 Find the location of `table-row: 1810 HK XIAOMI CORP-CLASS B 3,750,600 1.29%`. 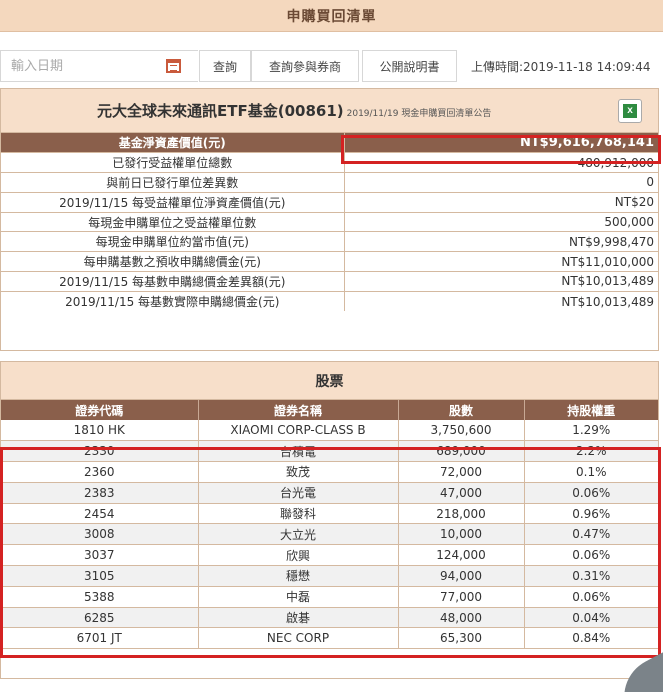

table-row: 1810 HK XIAOMI CORP-CLASS B 3,750,600 1.29% is located at coordinates (329, 431).